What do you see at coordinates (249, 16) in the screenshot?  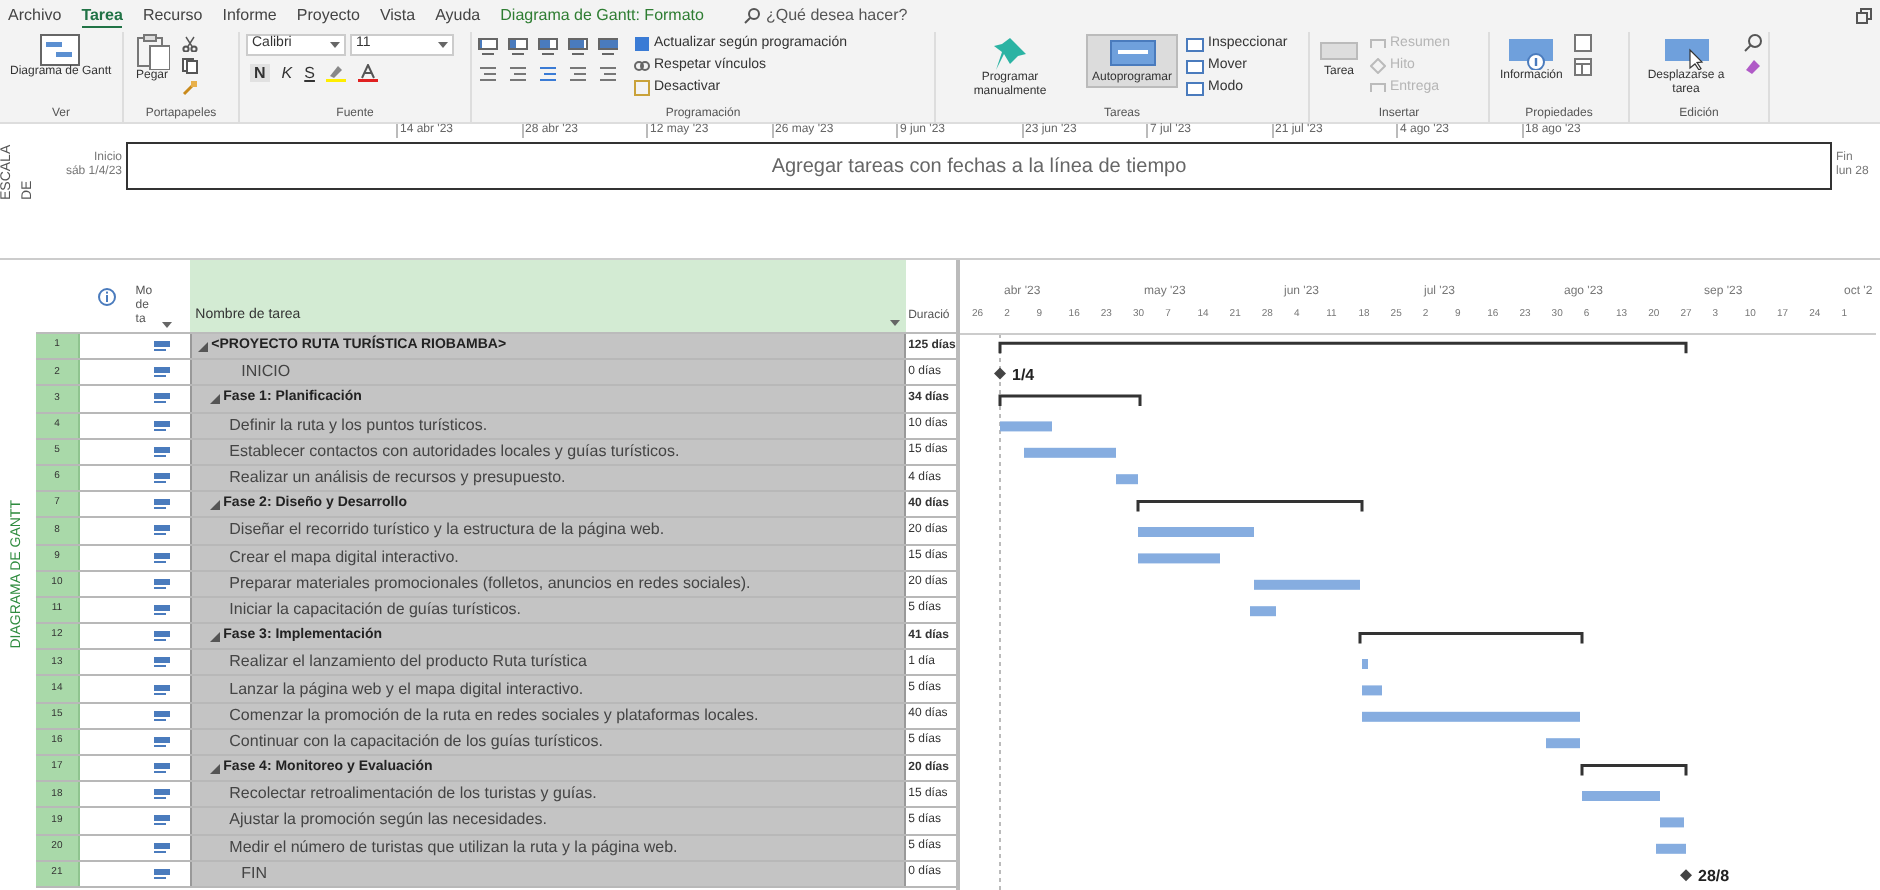 I see `menu-tab: Informe` at bounding box center [249, 16].